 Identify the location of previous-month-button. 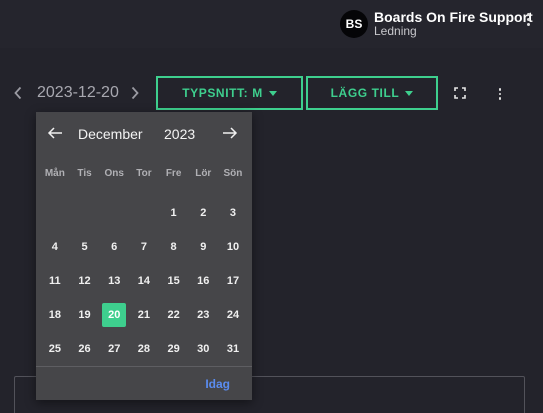
(55, 133).